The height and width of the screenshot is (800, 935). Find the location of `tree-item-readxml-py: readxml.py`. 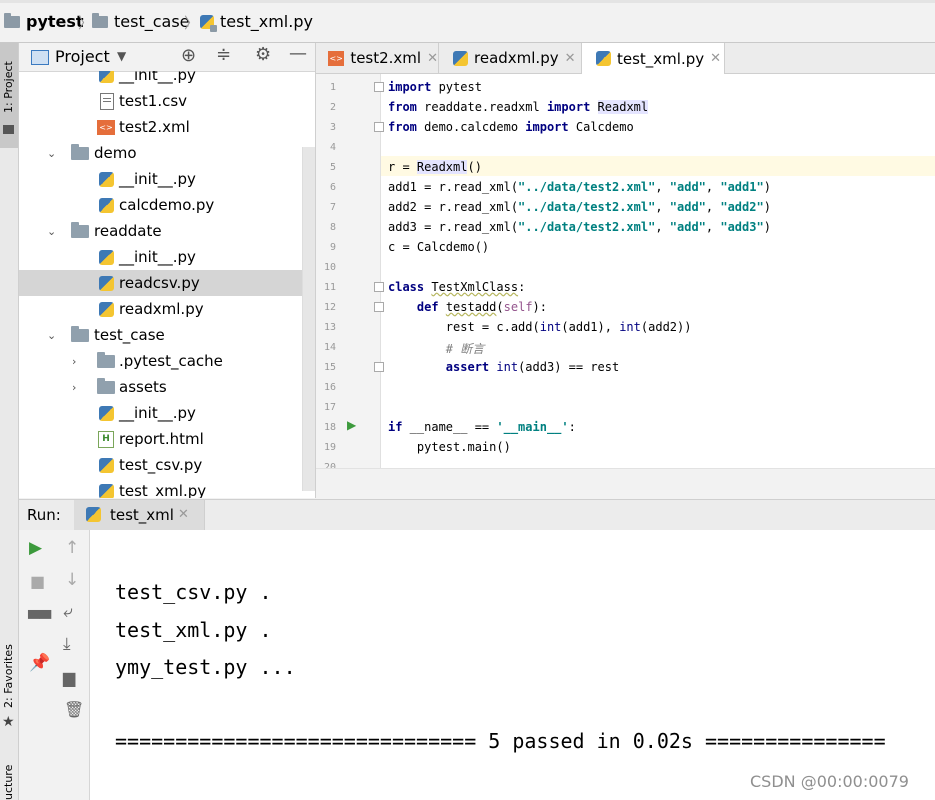

tree-item-readxml-py: readxml.py is located at coordinates (167, 309).